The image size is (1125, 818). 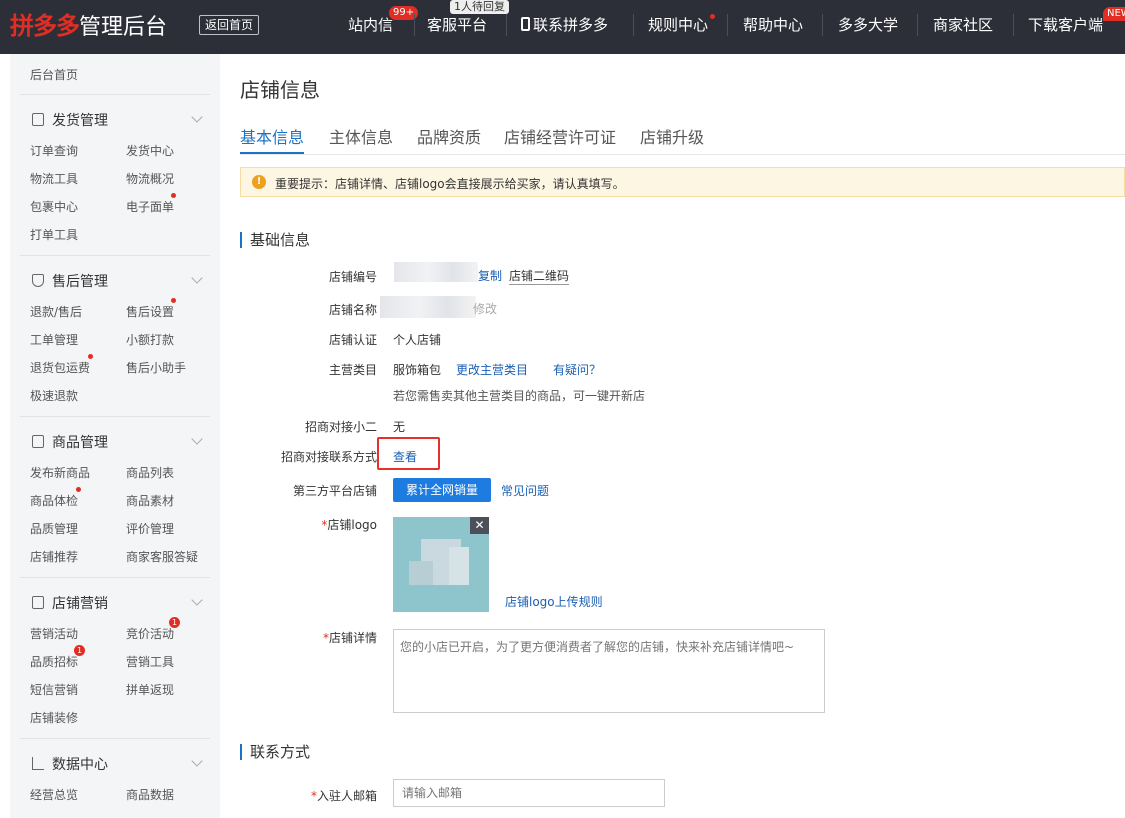 I want to click on nav-download: 下载客户端, so click(x=1065, y=27).